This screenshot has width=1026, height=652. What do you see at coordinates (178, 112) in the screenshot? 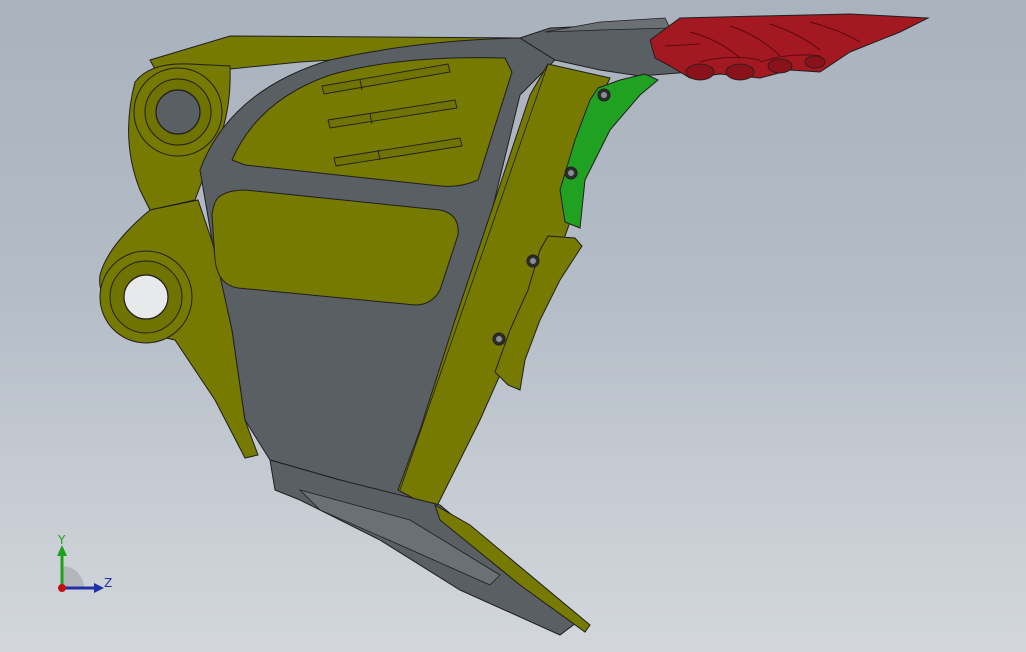
I see `upper-pin-hole` at bounding box center [178, 112].